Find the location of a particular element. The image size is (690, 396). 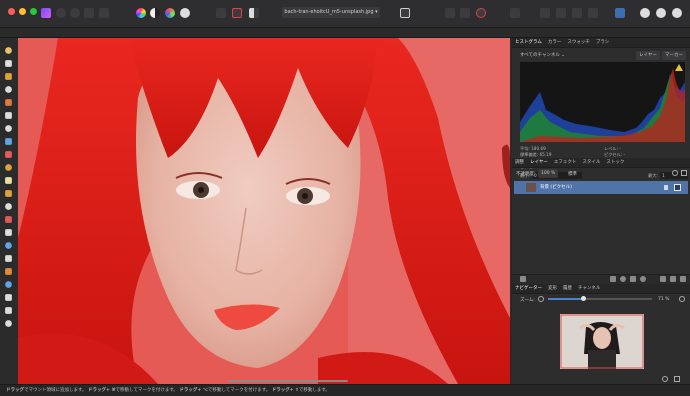

tab-navigator: ナビゲーター is located at coordinates (528, 289).